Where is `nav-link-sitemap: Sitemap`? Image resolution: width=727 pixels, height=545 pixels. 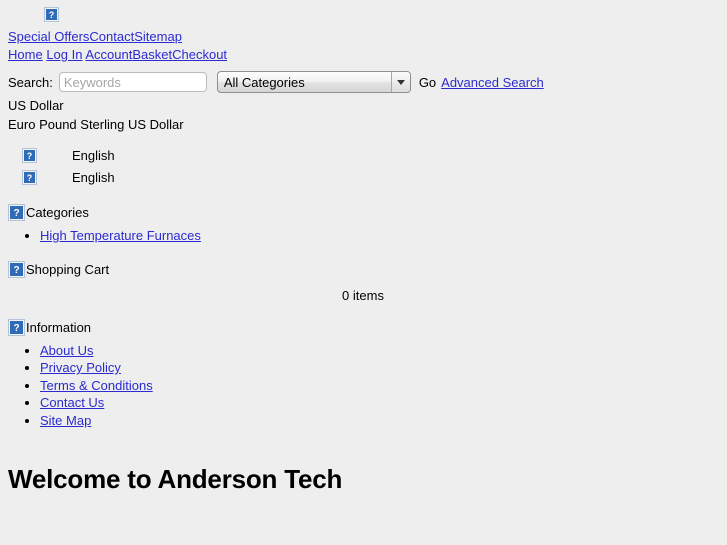
nav-link-sitemap: Sitemap is located at coordinates (158, 36).